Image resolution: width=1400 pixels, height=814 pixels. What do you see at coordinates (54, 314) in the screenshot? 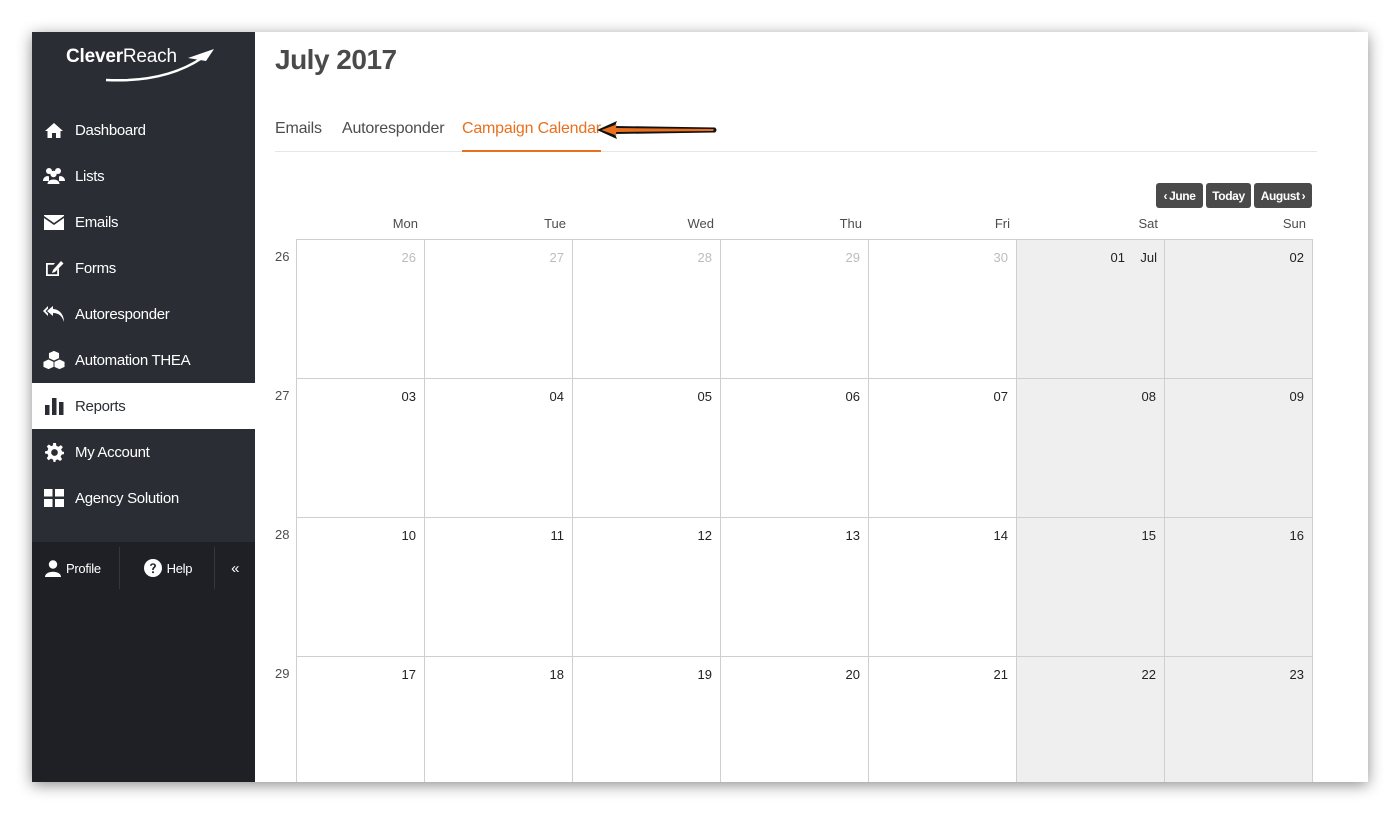
I see `reply-all-icon` at bounding box center [54, 314].